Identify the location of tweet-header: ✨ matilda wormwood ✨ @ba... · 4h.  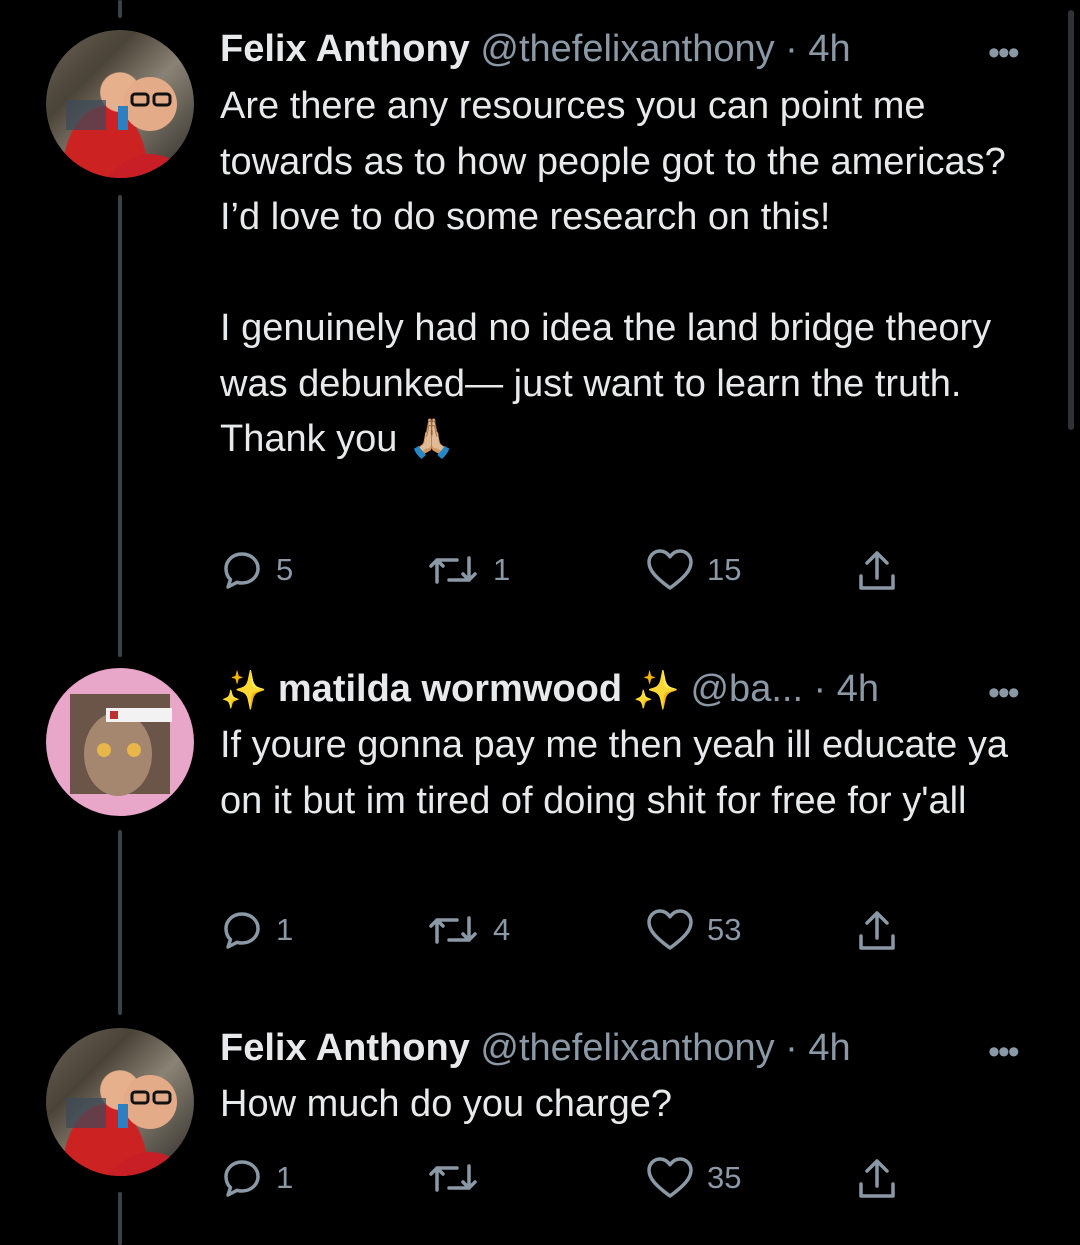
(549, 690).